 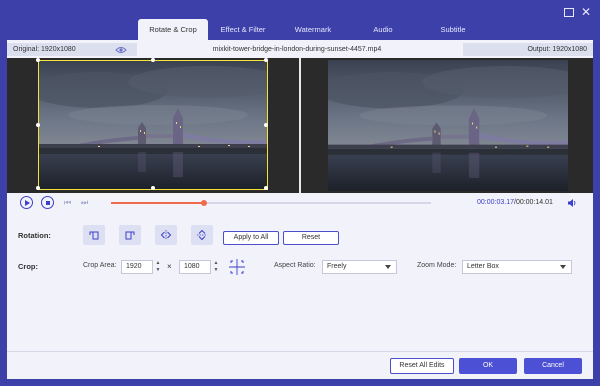 I want to click on tab-audio: Audio, so click(x=383, y=29).